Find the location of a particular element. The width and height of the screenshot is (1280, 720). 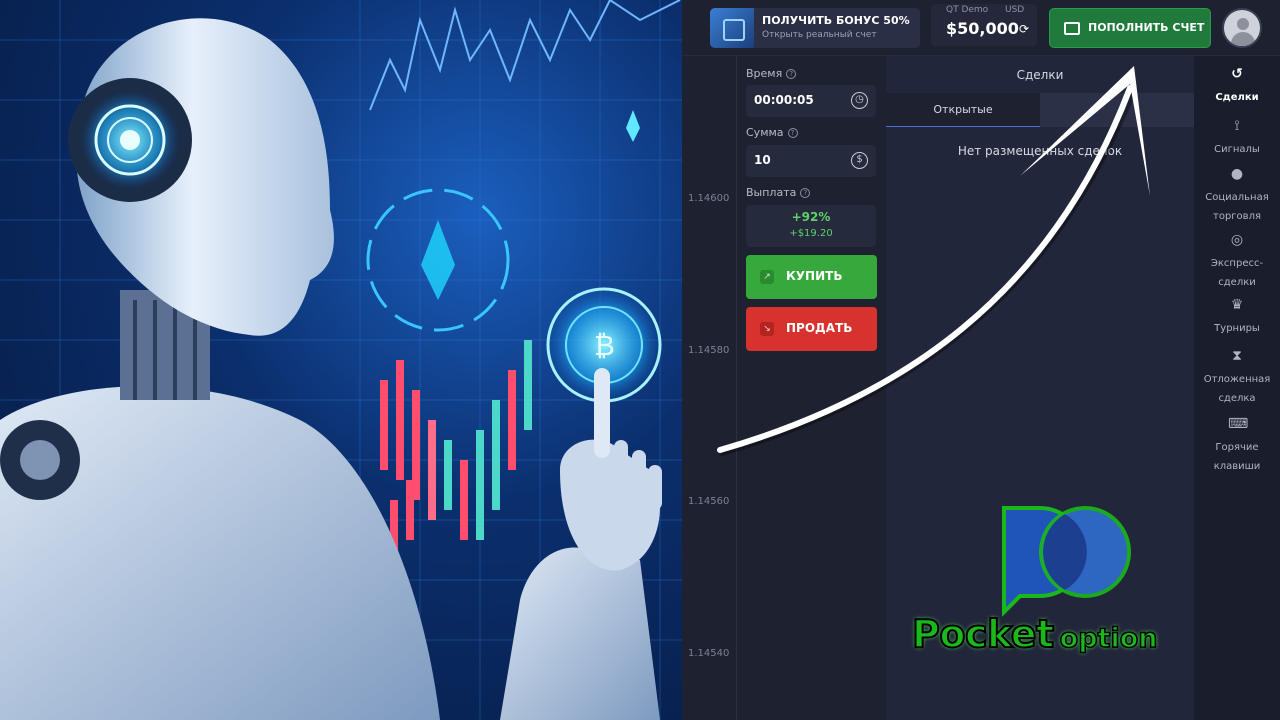

sidebar-item-label: Турниры is located at coordinates (1237, 328).